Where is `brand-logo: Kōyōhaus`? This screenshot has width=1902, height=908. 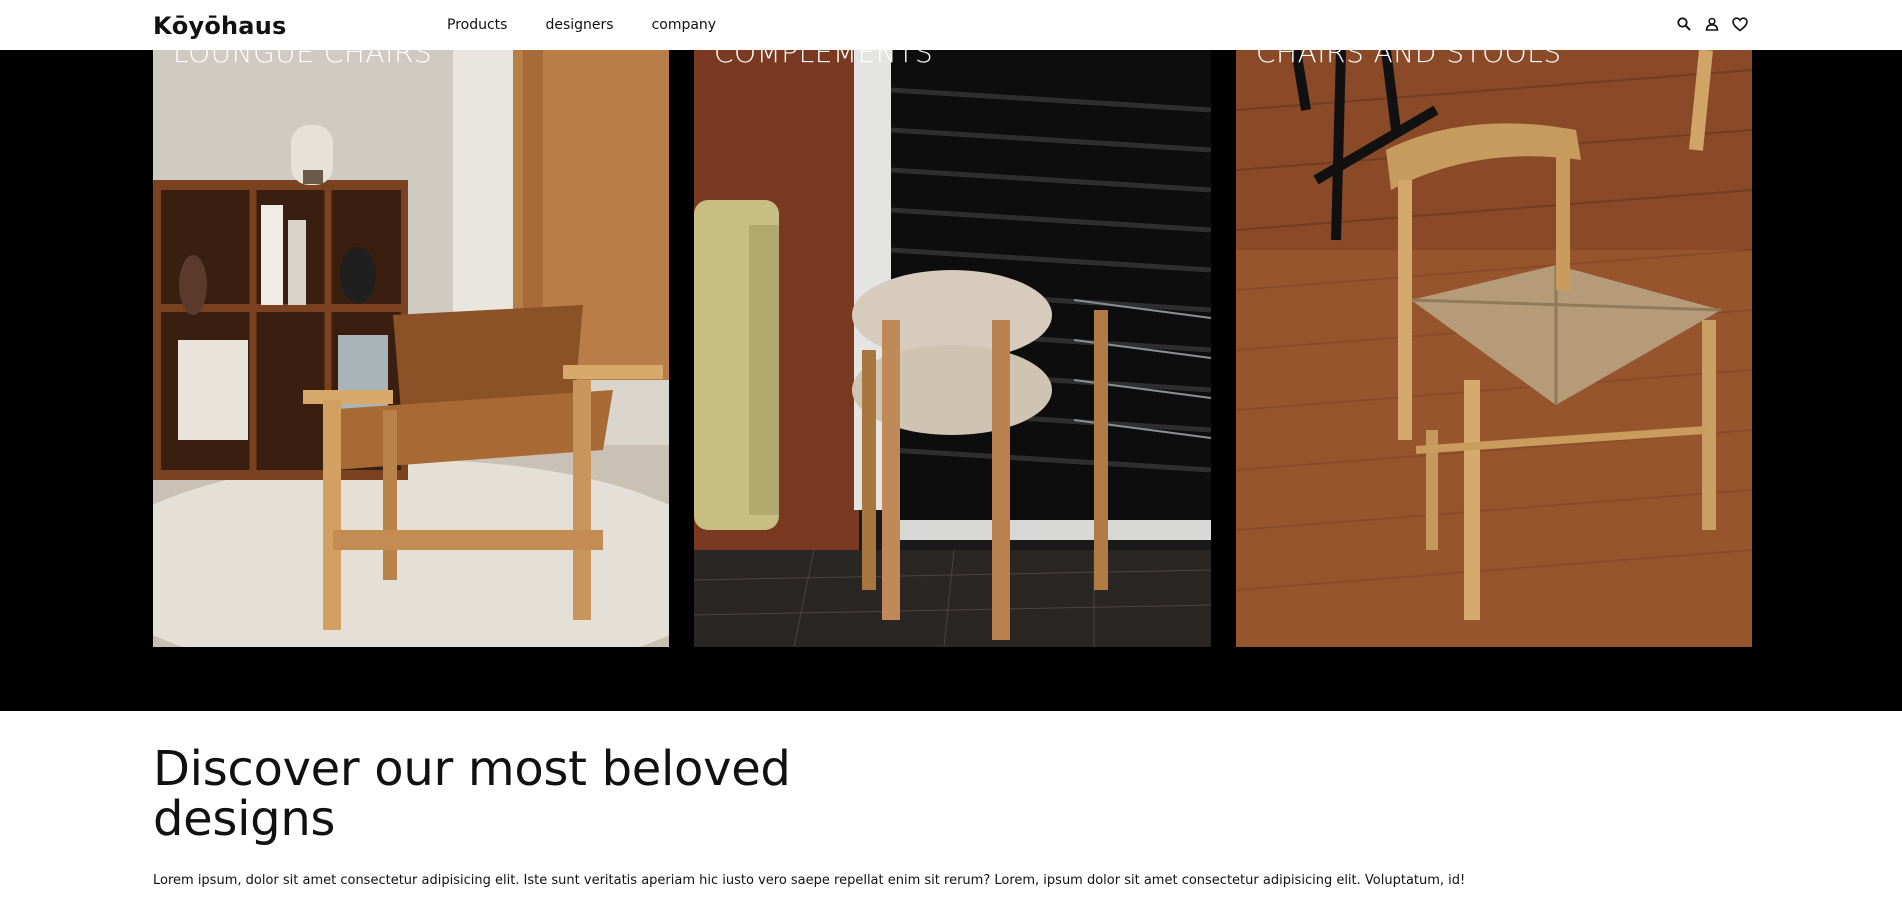
brand-logo: Kōyōhaus is located at coordinates (219, 26).